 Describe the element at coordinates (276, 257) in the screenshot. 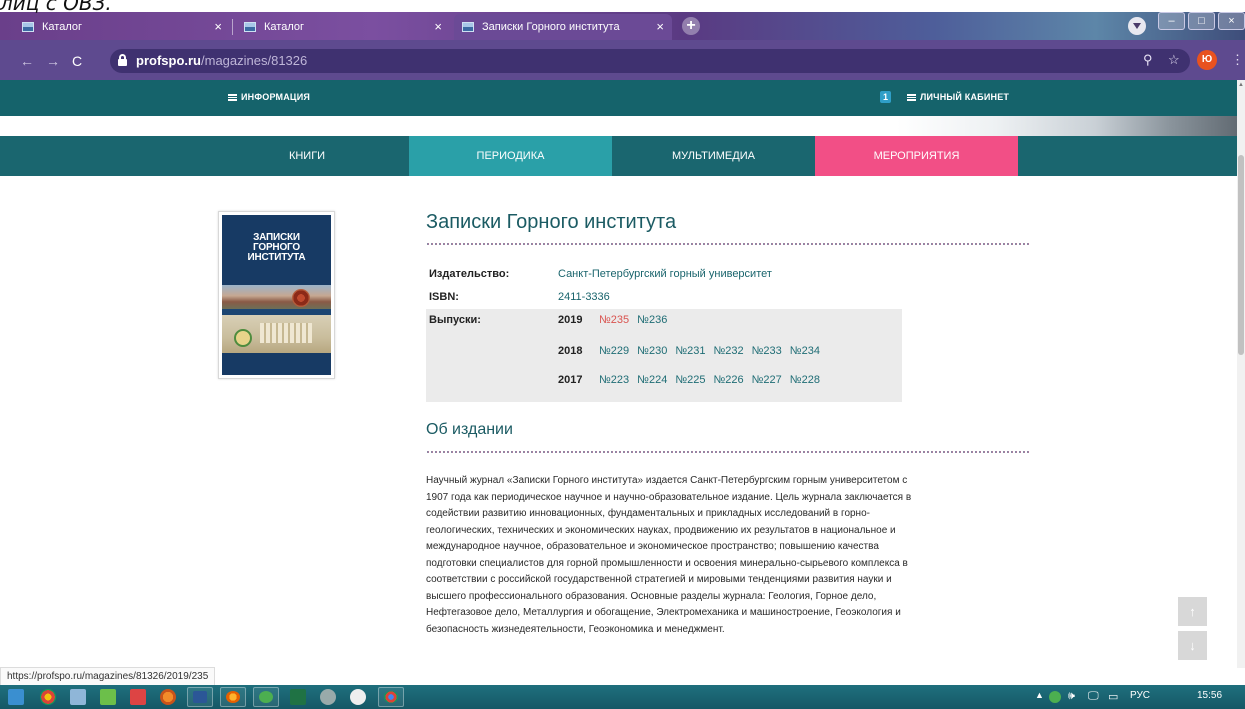

I see `cover-title-line: ИНСТИТУТА` at that location.